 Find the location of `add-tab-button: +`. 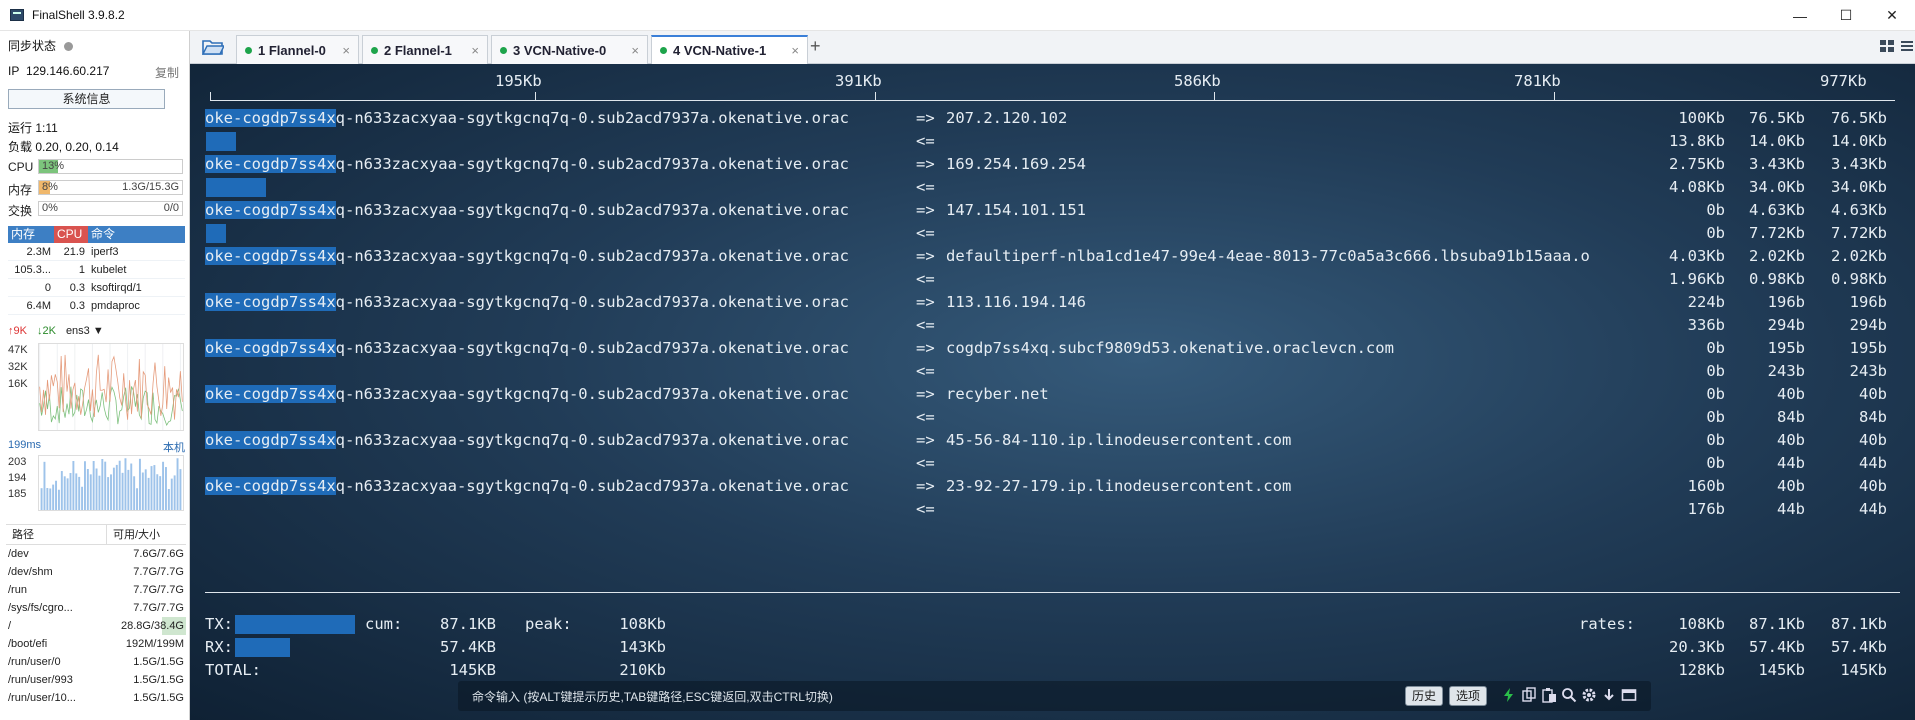

add-tab-button: + is located at coordinates (815, 46).